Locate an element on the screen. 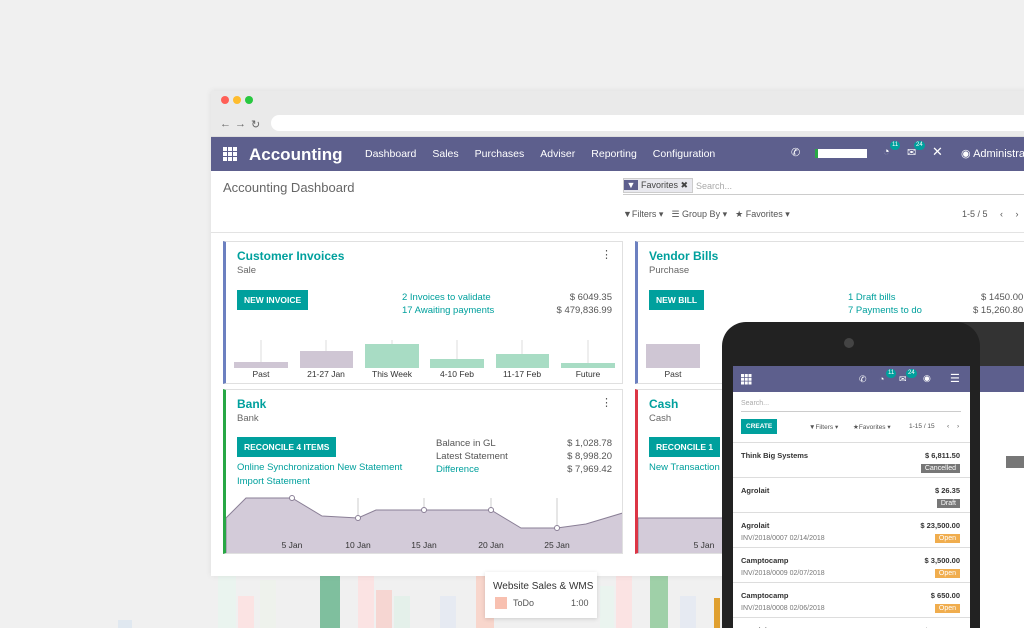 The height and width of the screenshot is (628, 1024). card-title: Bank is located at coordinates (251, 404).